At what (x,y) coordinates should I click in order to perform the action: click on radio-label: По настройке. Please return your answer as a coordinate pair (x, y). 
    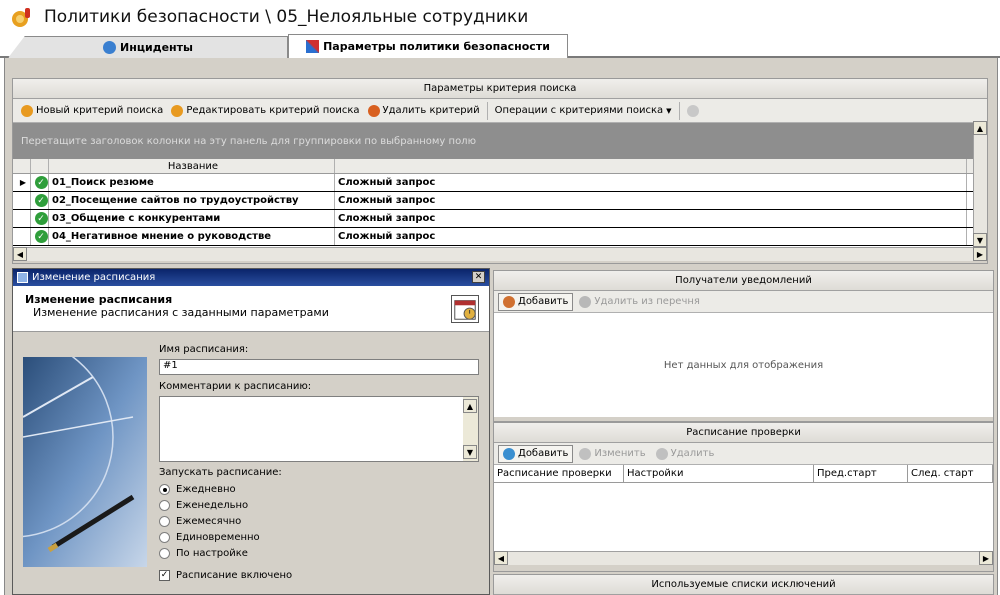
    Looking at the image, I should click on (212, 553).